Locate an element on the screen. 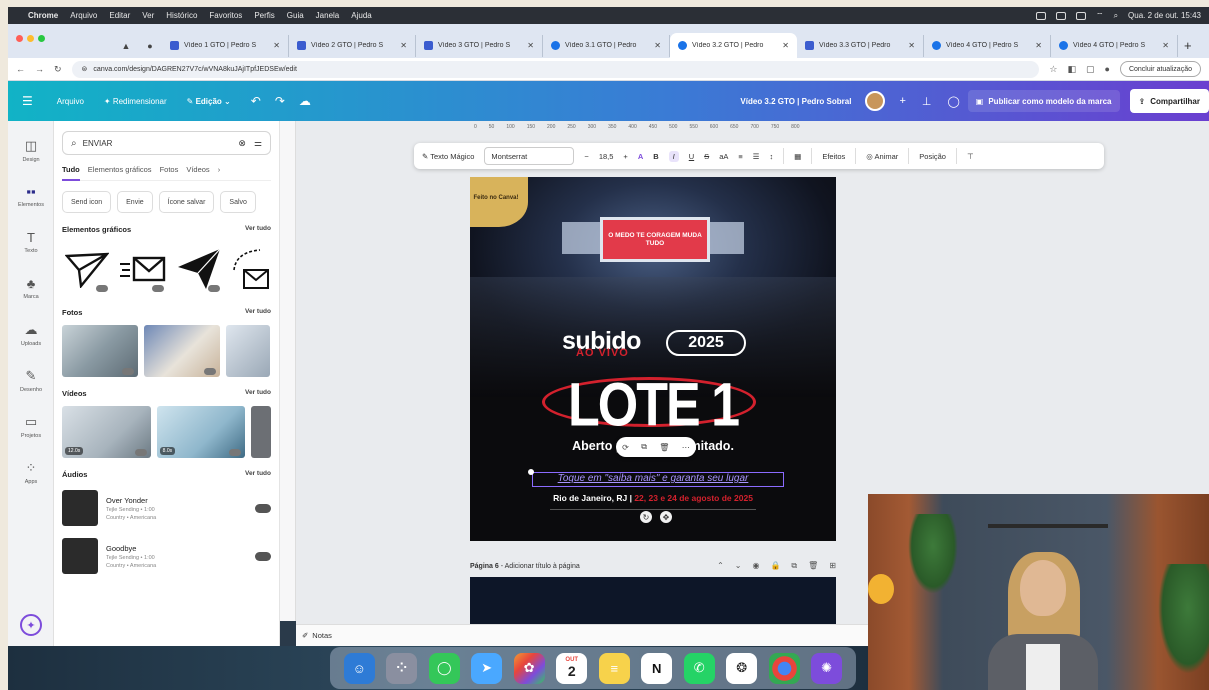  reload-icon: ↻ is located at coordinates (58, 69).